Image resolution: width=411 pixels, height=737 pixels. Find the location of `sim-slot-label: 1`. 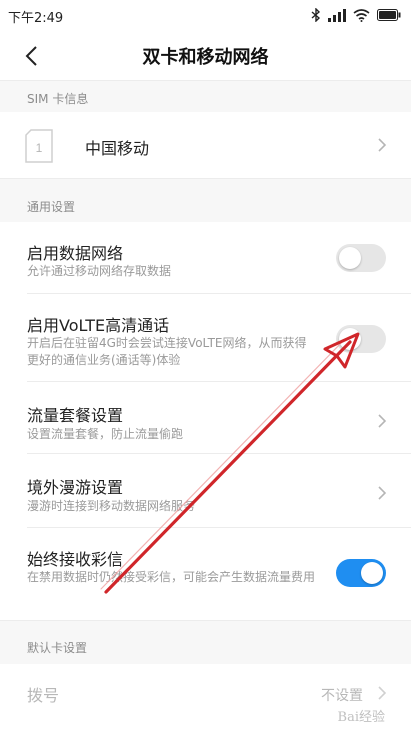

sim-slot-label: 1 is located at coordinates (39, 148).